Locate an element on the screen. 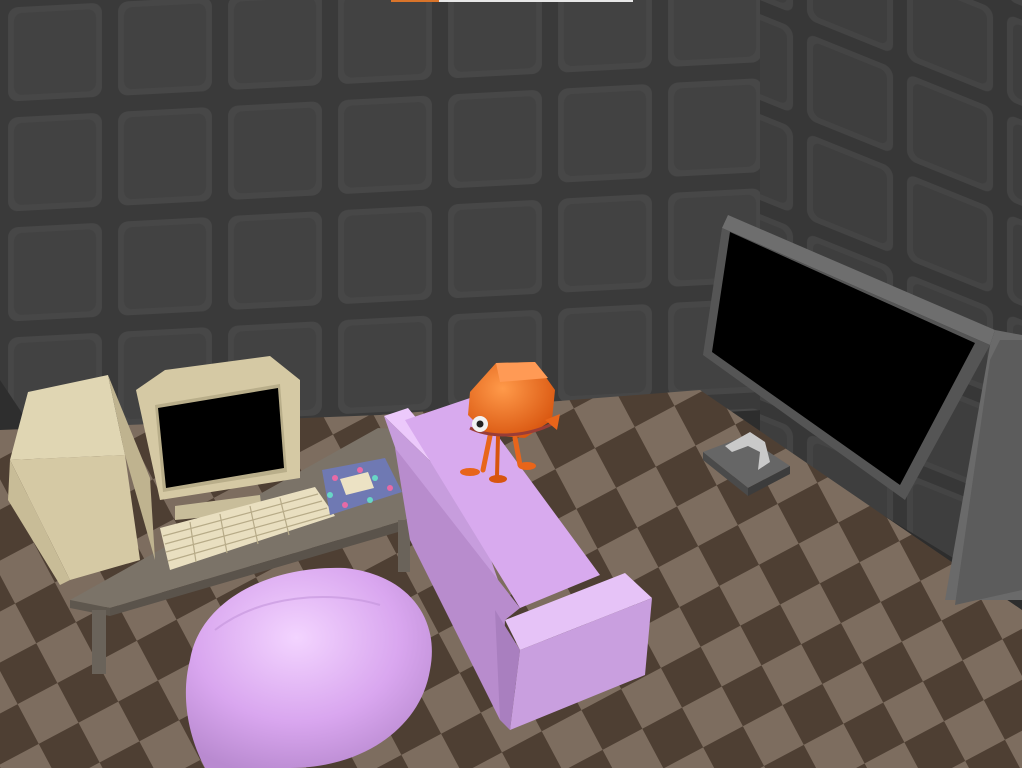 Image resolution: width=1022 pixels, height=768 pixels. progress-fill is located at coordinates (415, 1).